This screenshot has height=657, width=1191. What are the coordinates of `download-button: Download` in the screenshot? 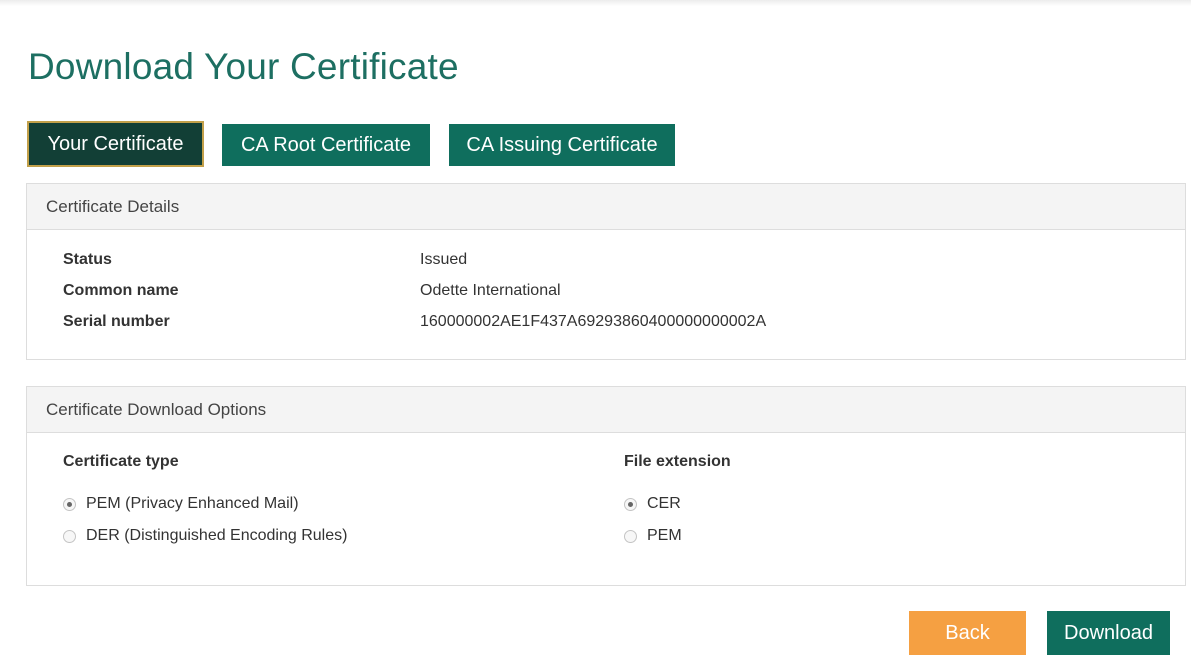 It's located at (1108, 633).